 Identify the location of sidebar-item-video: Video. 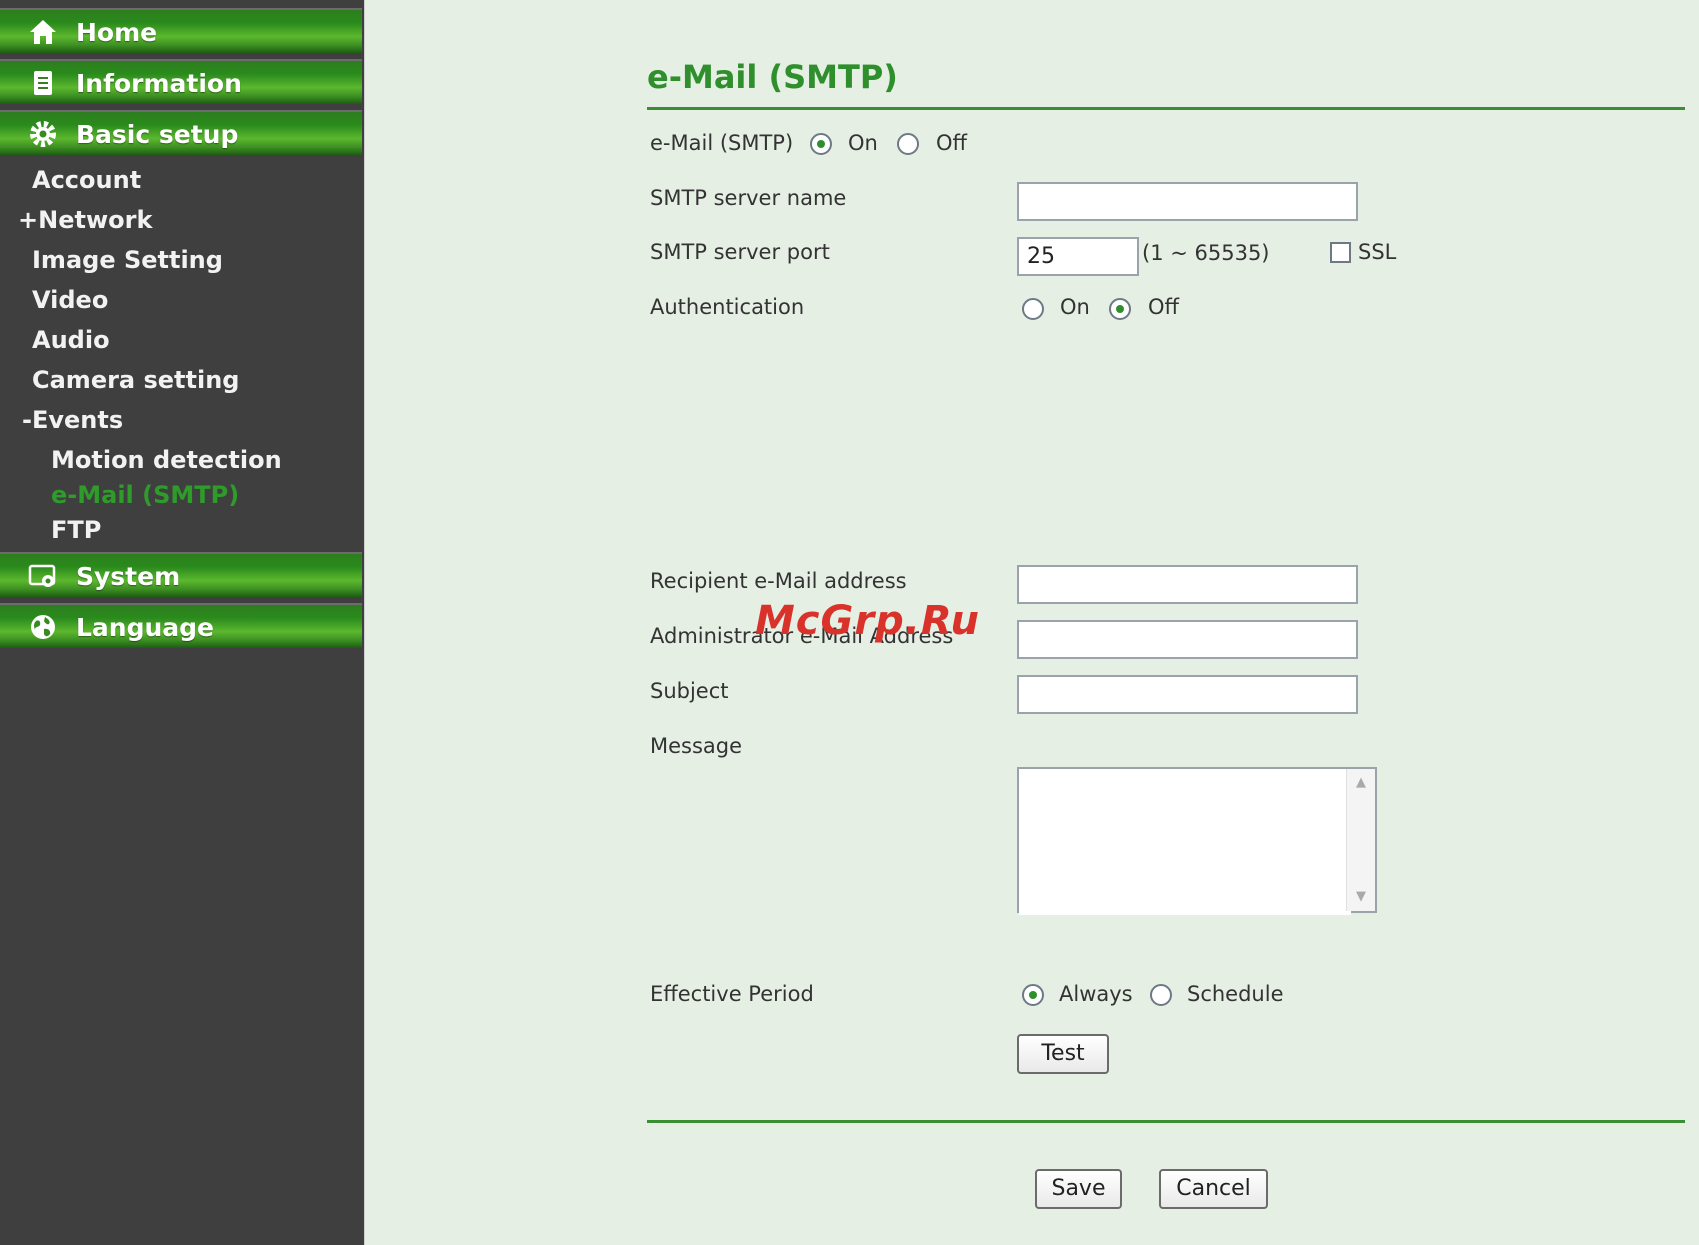
(70, 300).